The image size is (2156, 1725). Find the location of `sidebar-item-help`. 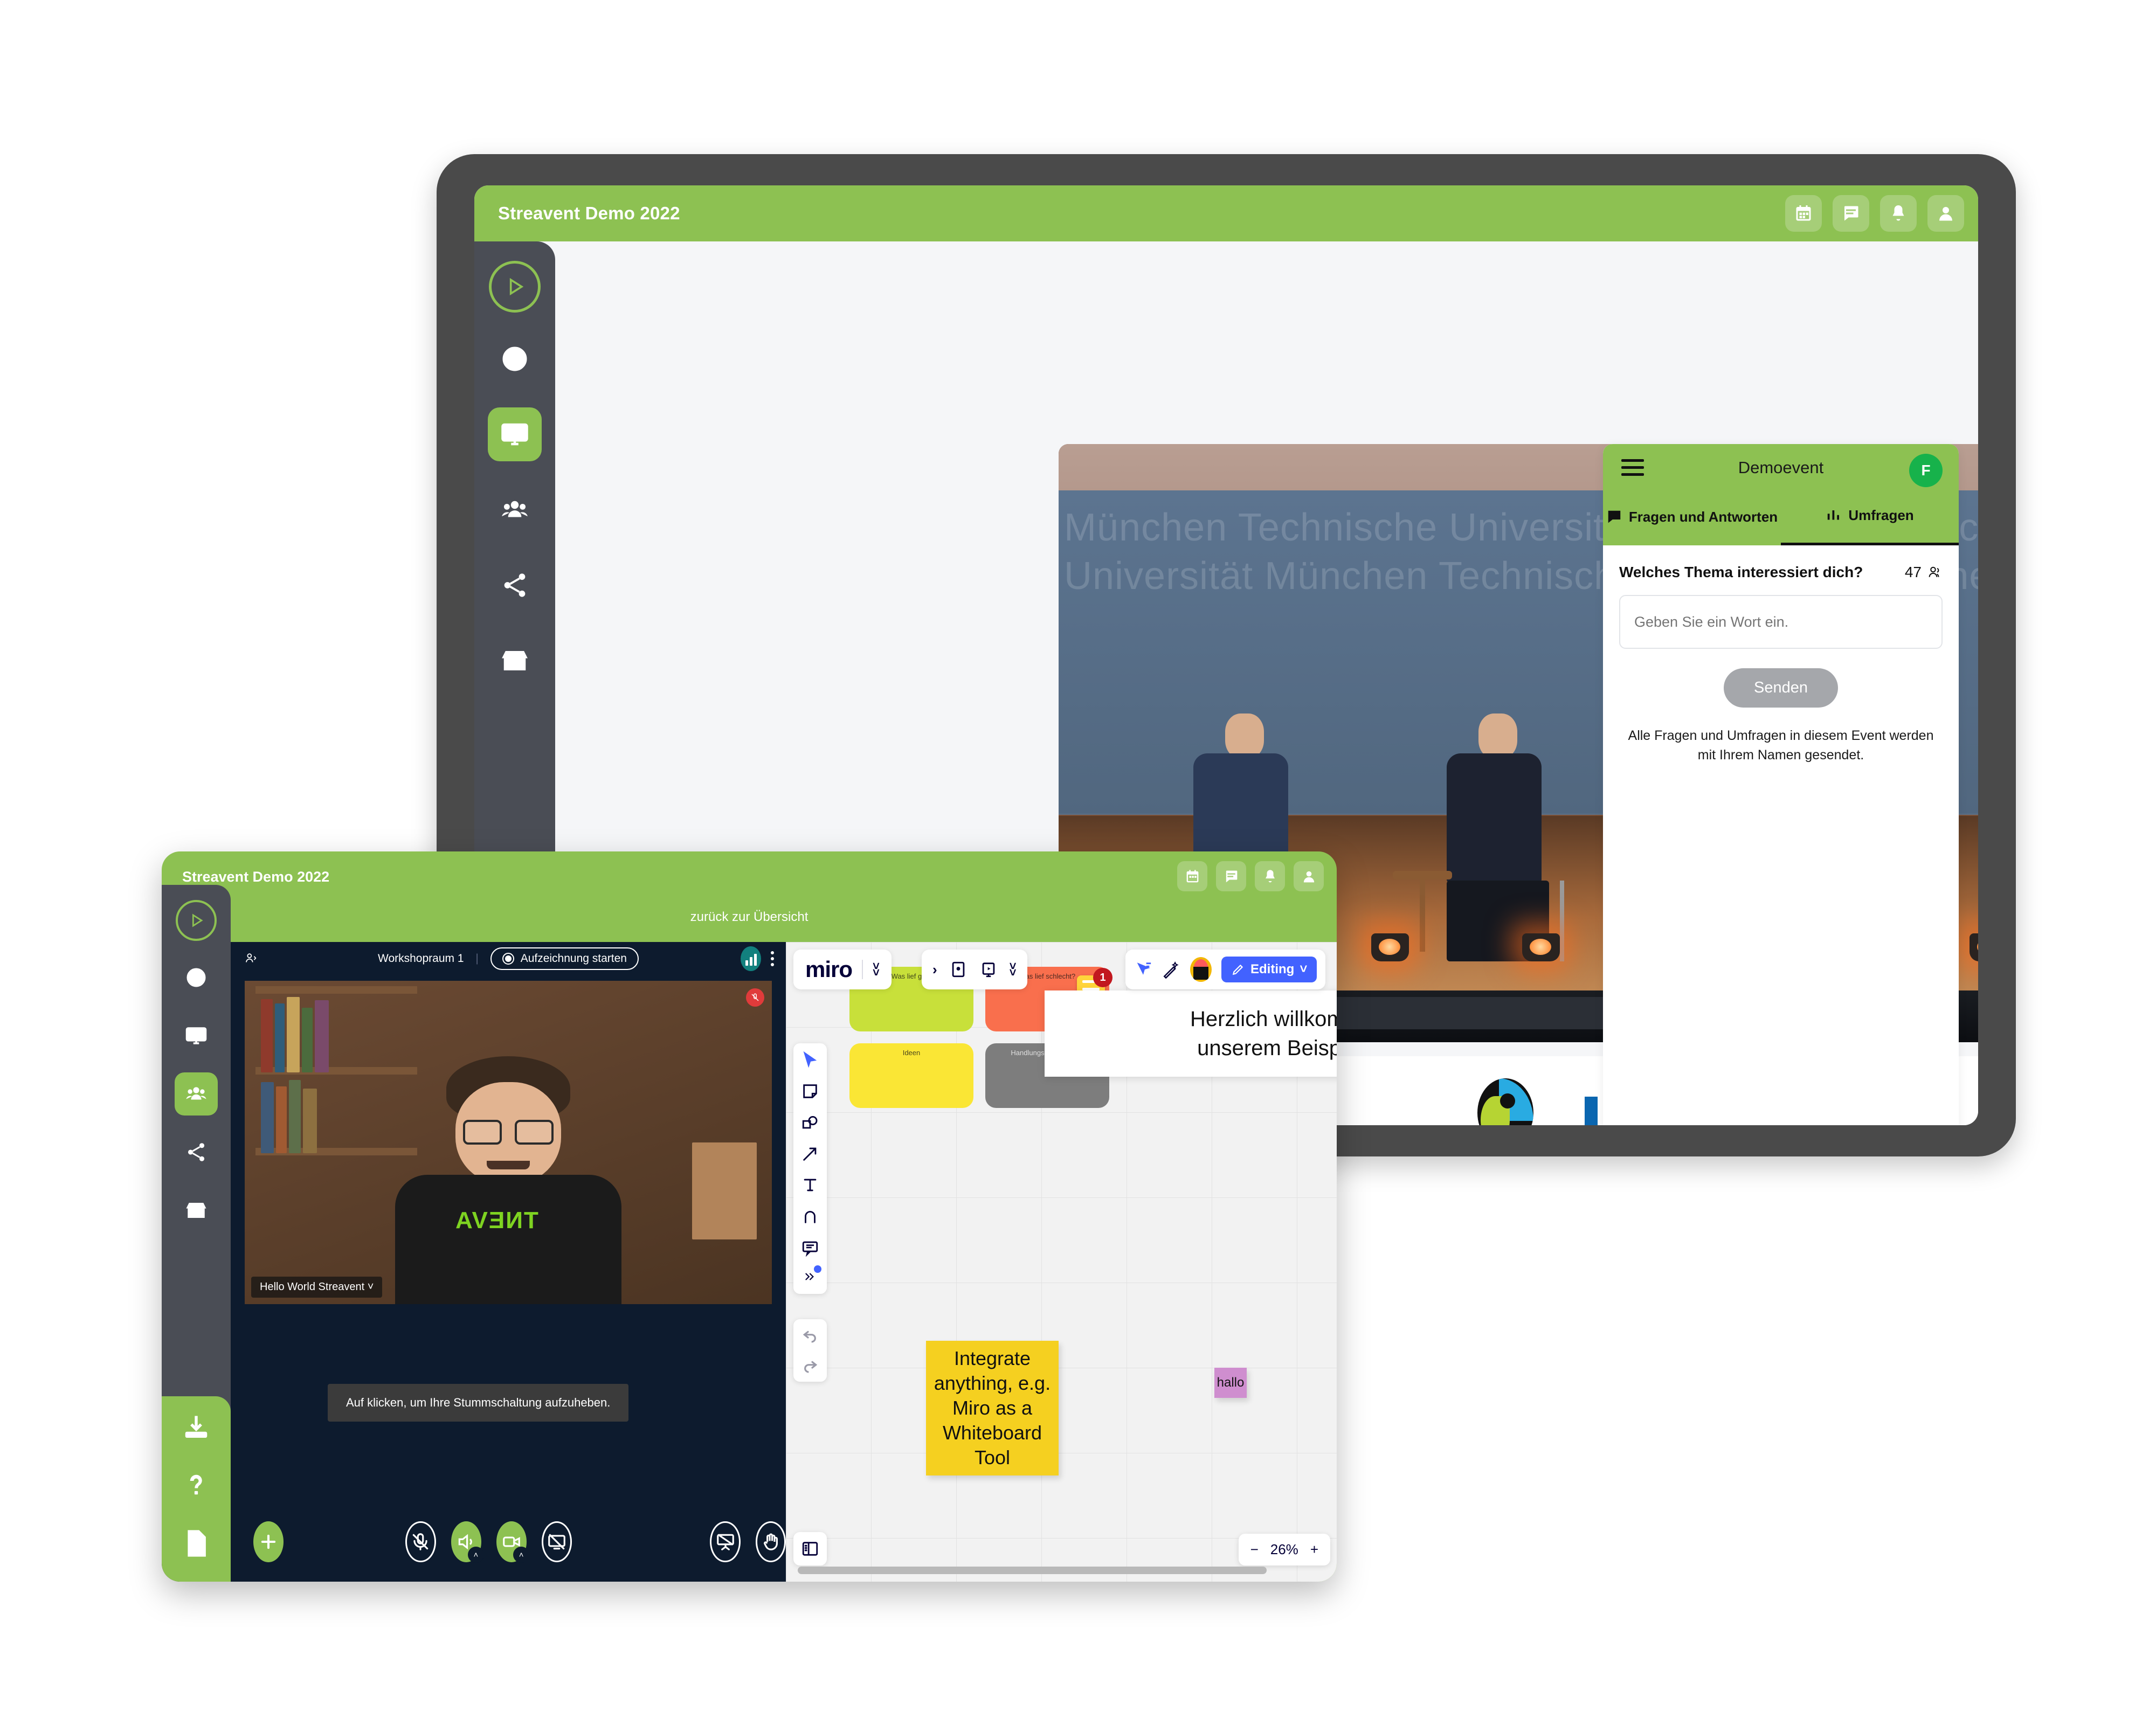

sidebar-item-help is located at coordinates (196, 1485).